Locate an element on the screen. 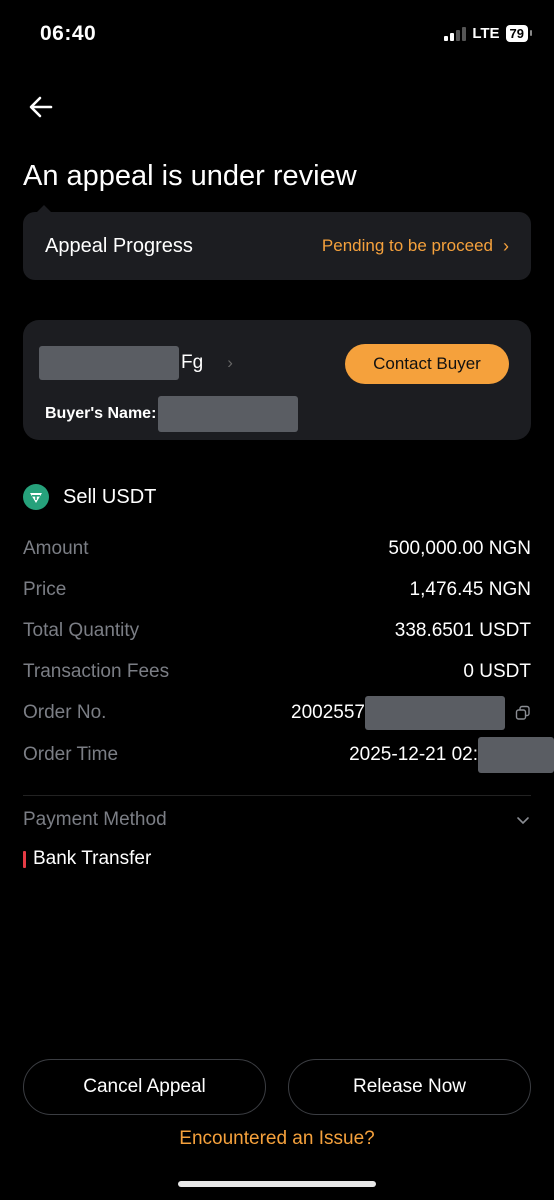 Image resolution: width=554 pixels, height=1200 pixels. chevron-down-icon is located at coordinates (523, 821).